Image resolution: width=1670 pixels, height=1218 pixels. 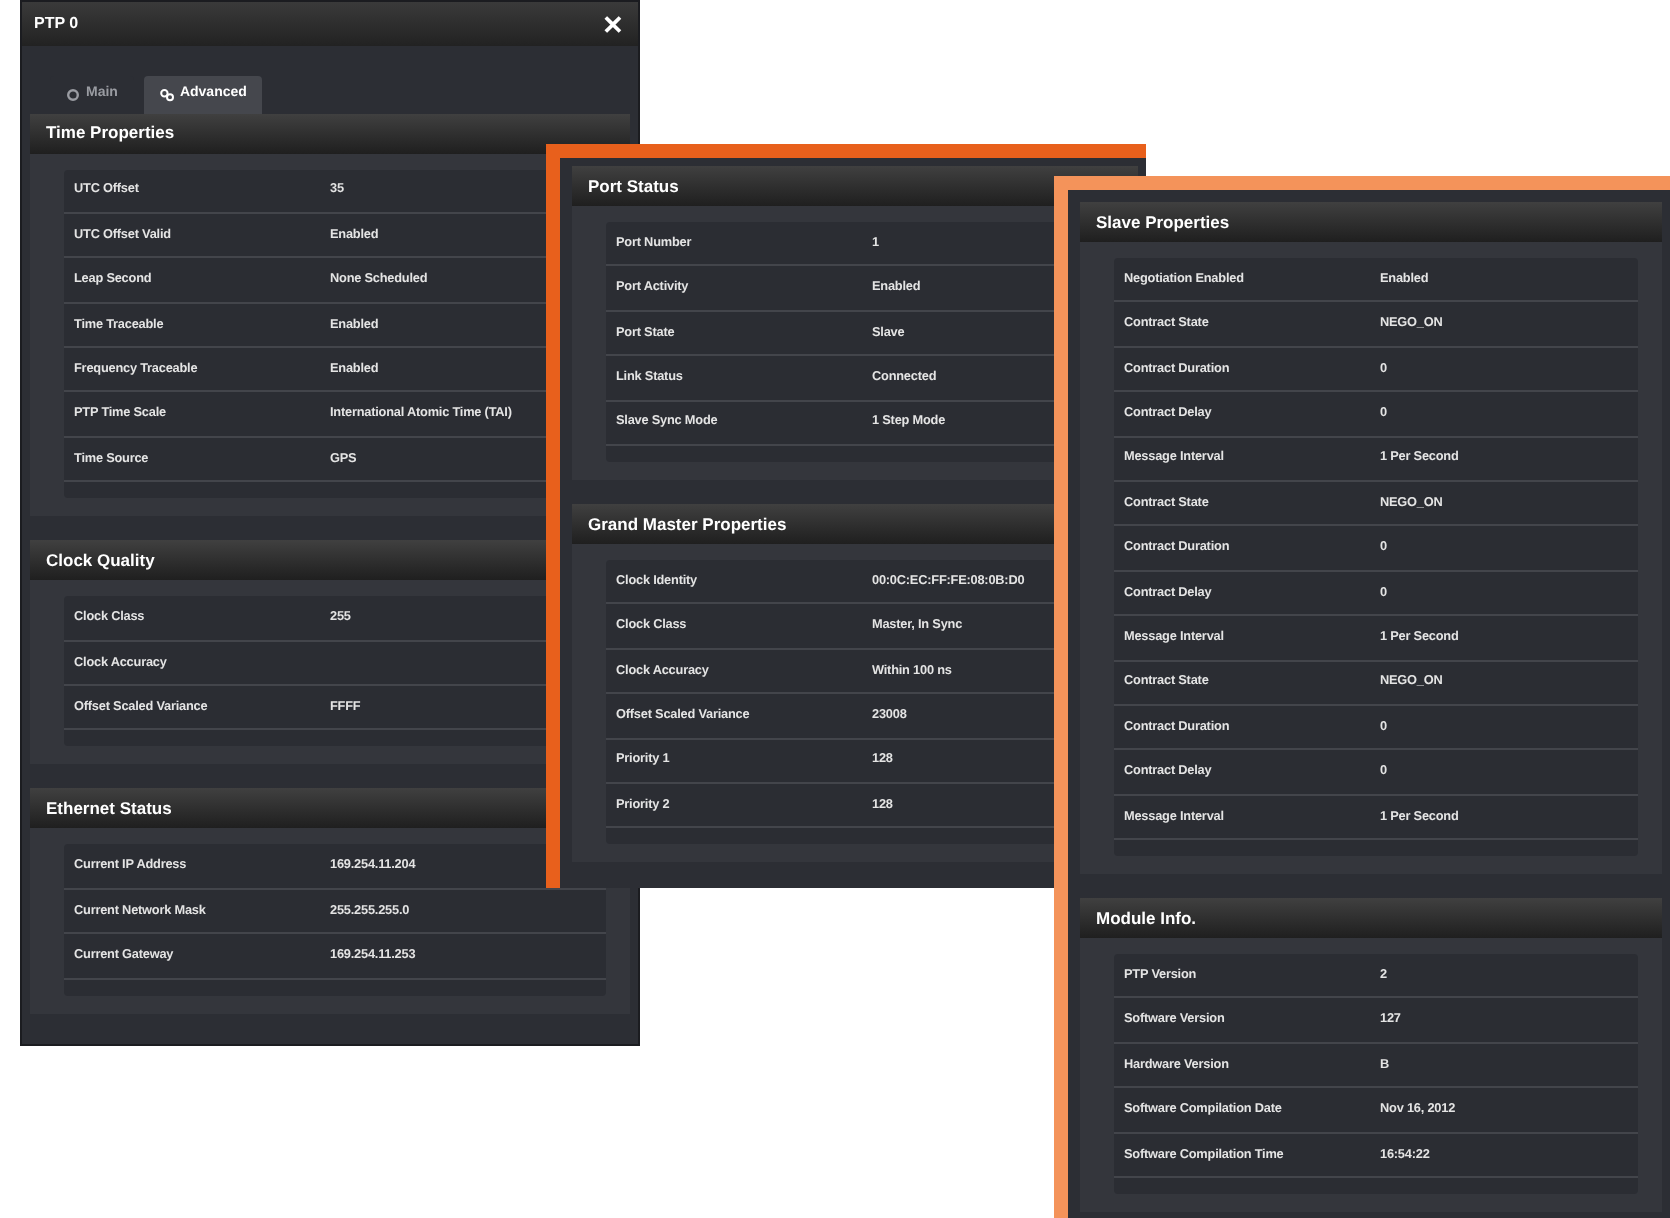 What do you see at coordinates (1371, 918) in the screenshot?
I see `section-header: Module Info.` at bounding box center [1371, 918].